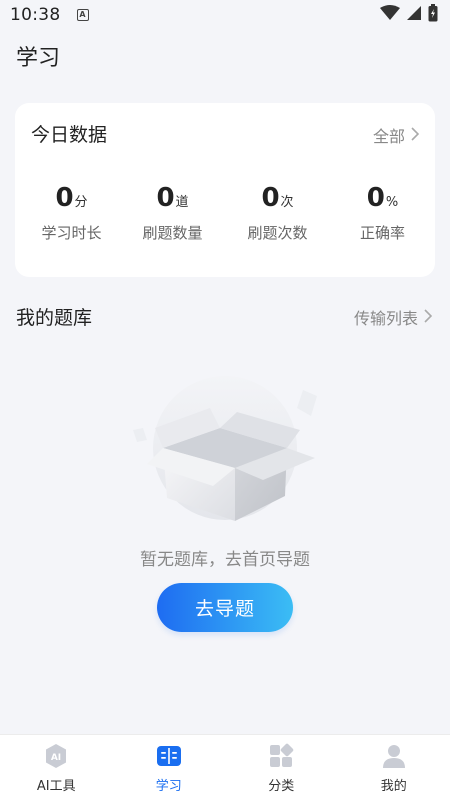 The width and height of the screenshot is (450, 801). I want to click on book-icon, so click(169, 756).